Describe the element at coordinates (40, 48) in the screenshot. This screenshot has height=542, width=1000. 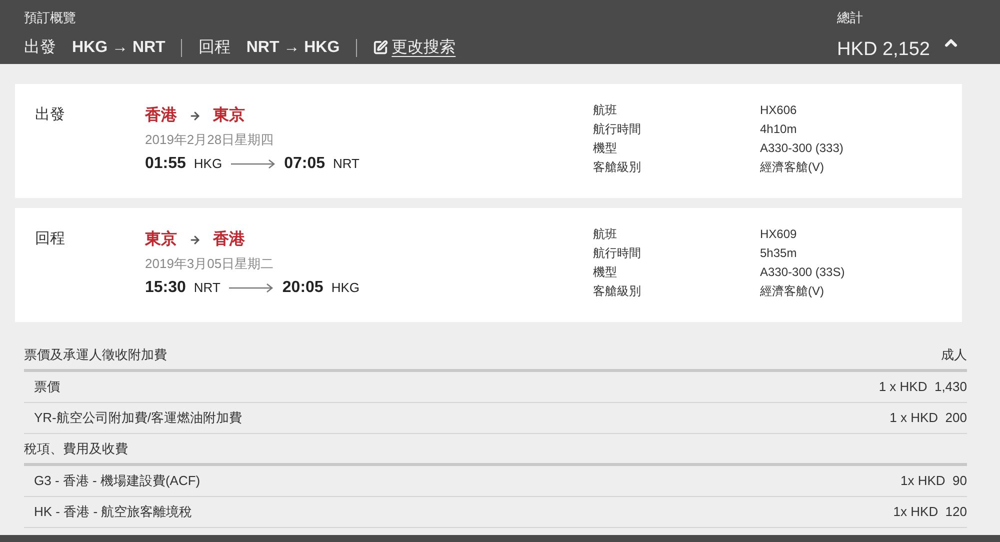
I see `leg-label: 出發` at that location.